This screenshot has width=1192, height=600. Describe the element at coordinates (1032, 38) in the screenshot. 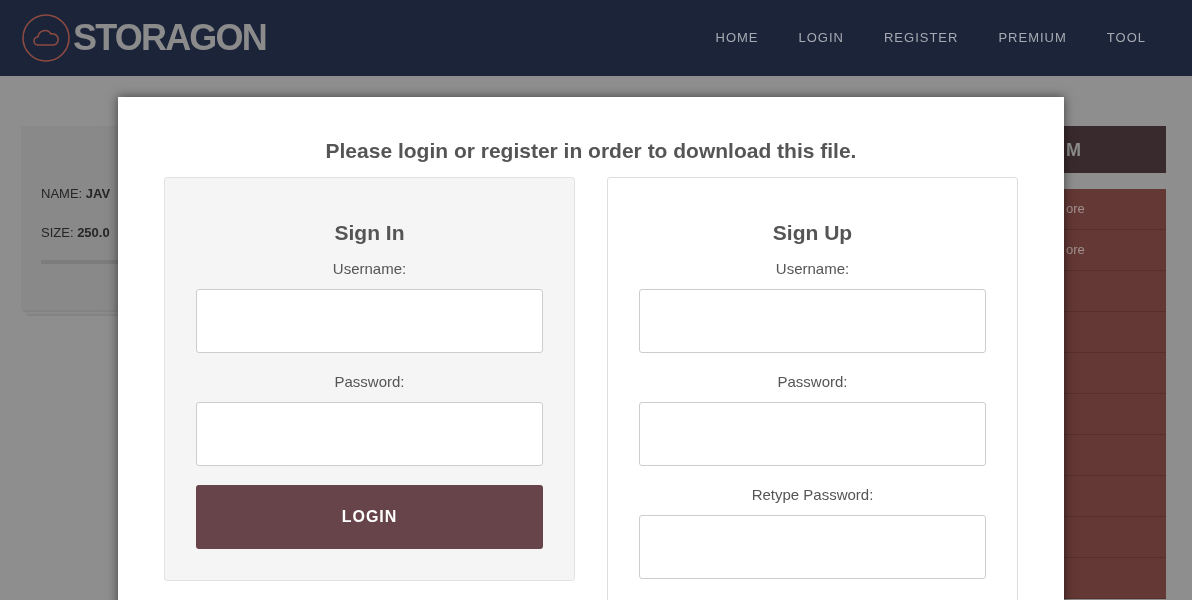

I see `nav-link: PREMIUM` at that location.